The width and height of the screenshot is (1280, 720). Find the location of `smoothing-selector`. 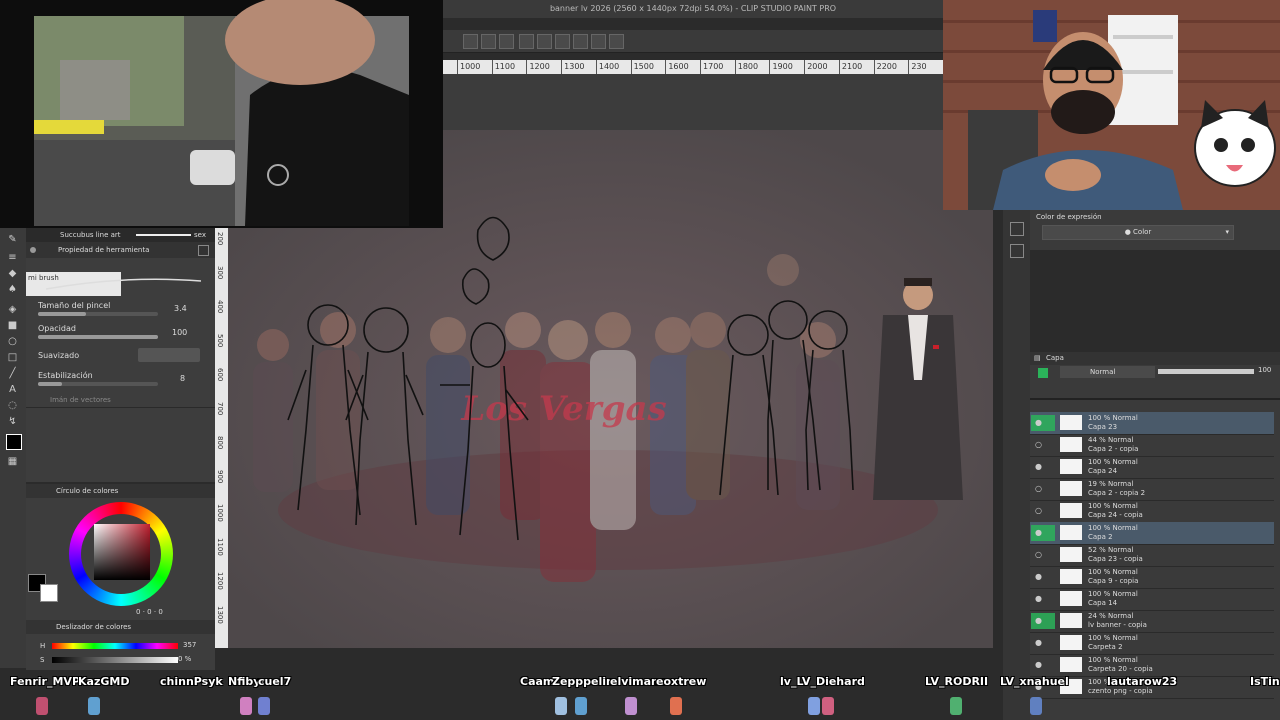

smoothing-selector is located at coordinates (169, 355).